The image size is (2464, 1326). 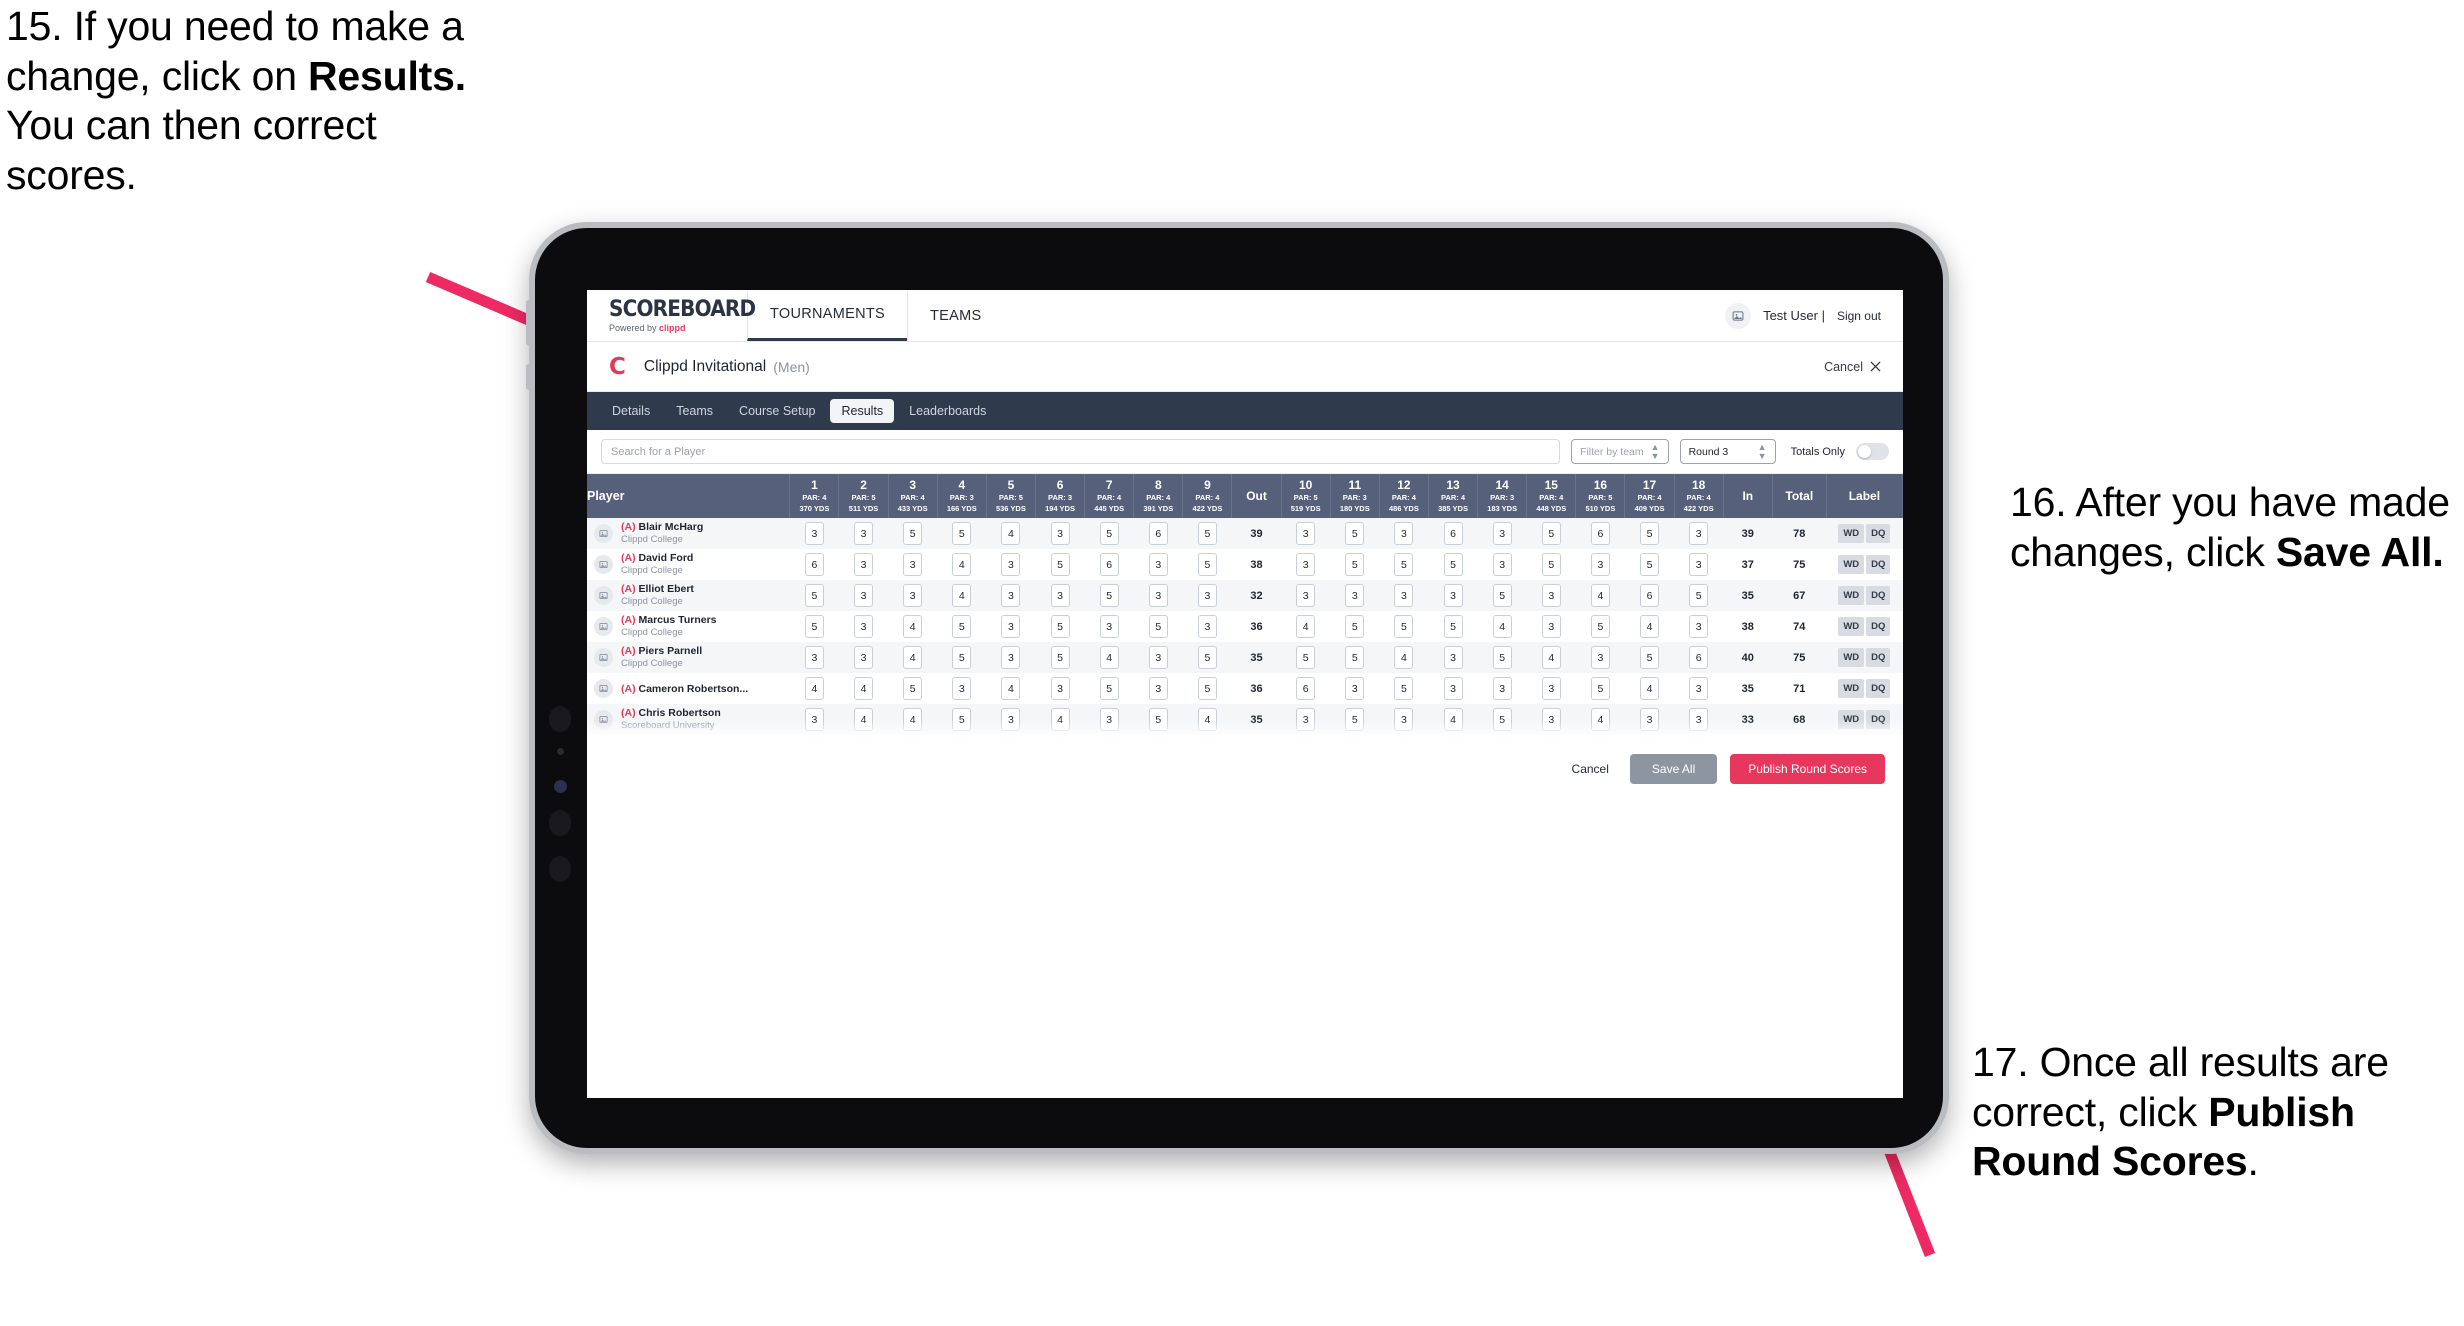 I want to click on filter-by-team-select: Filter by team ▲ ▼, so click(x=1620, y=451).